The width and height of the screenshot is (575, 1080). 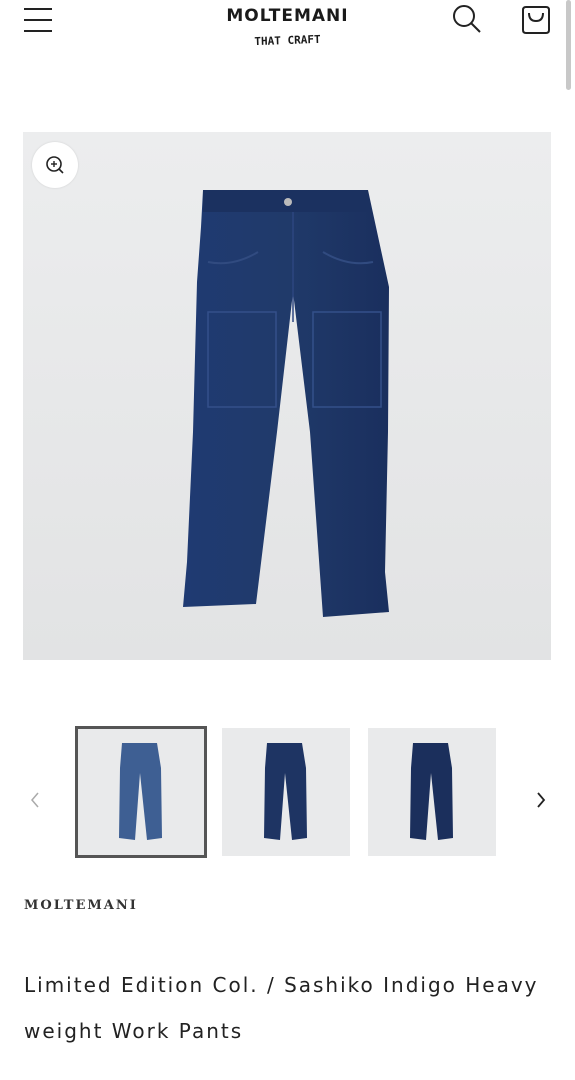 I want to click on product-vendor: MOLTEMANI, so click(x=81, y=905).